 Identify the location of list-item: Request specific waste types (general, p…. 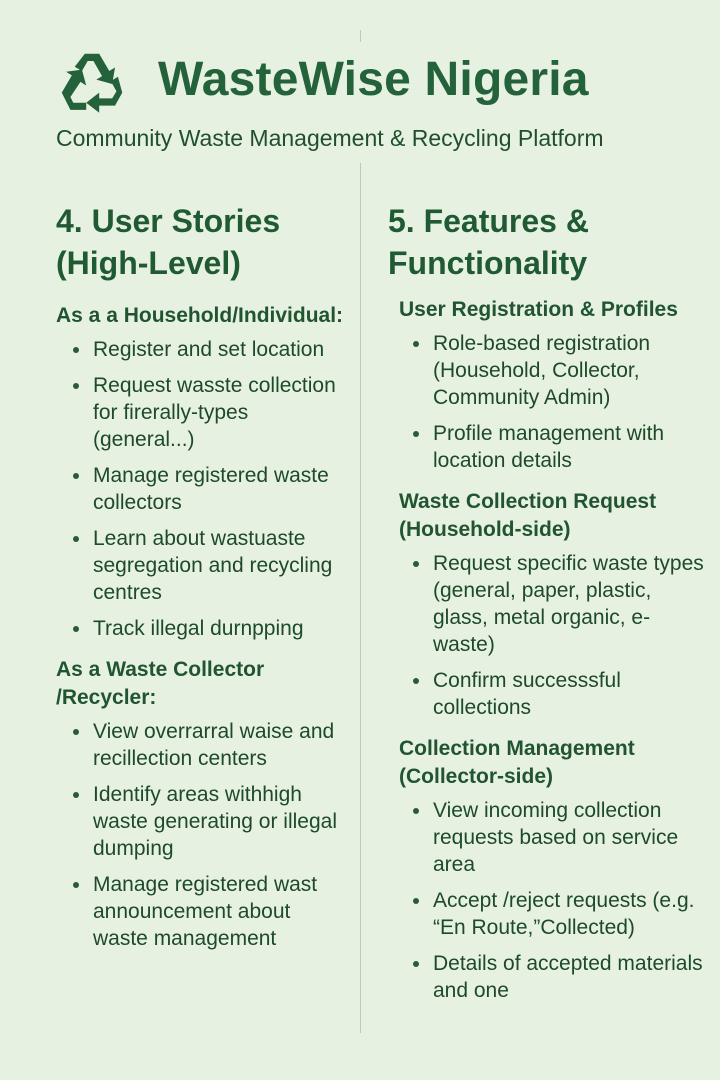
(548, 604).